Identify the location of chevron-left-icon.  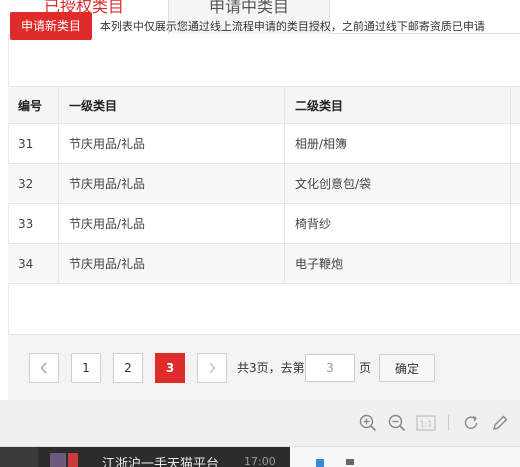
(43, 368).